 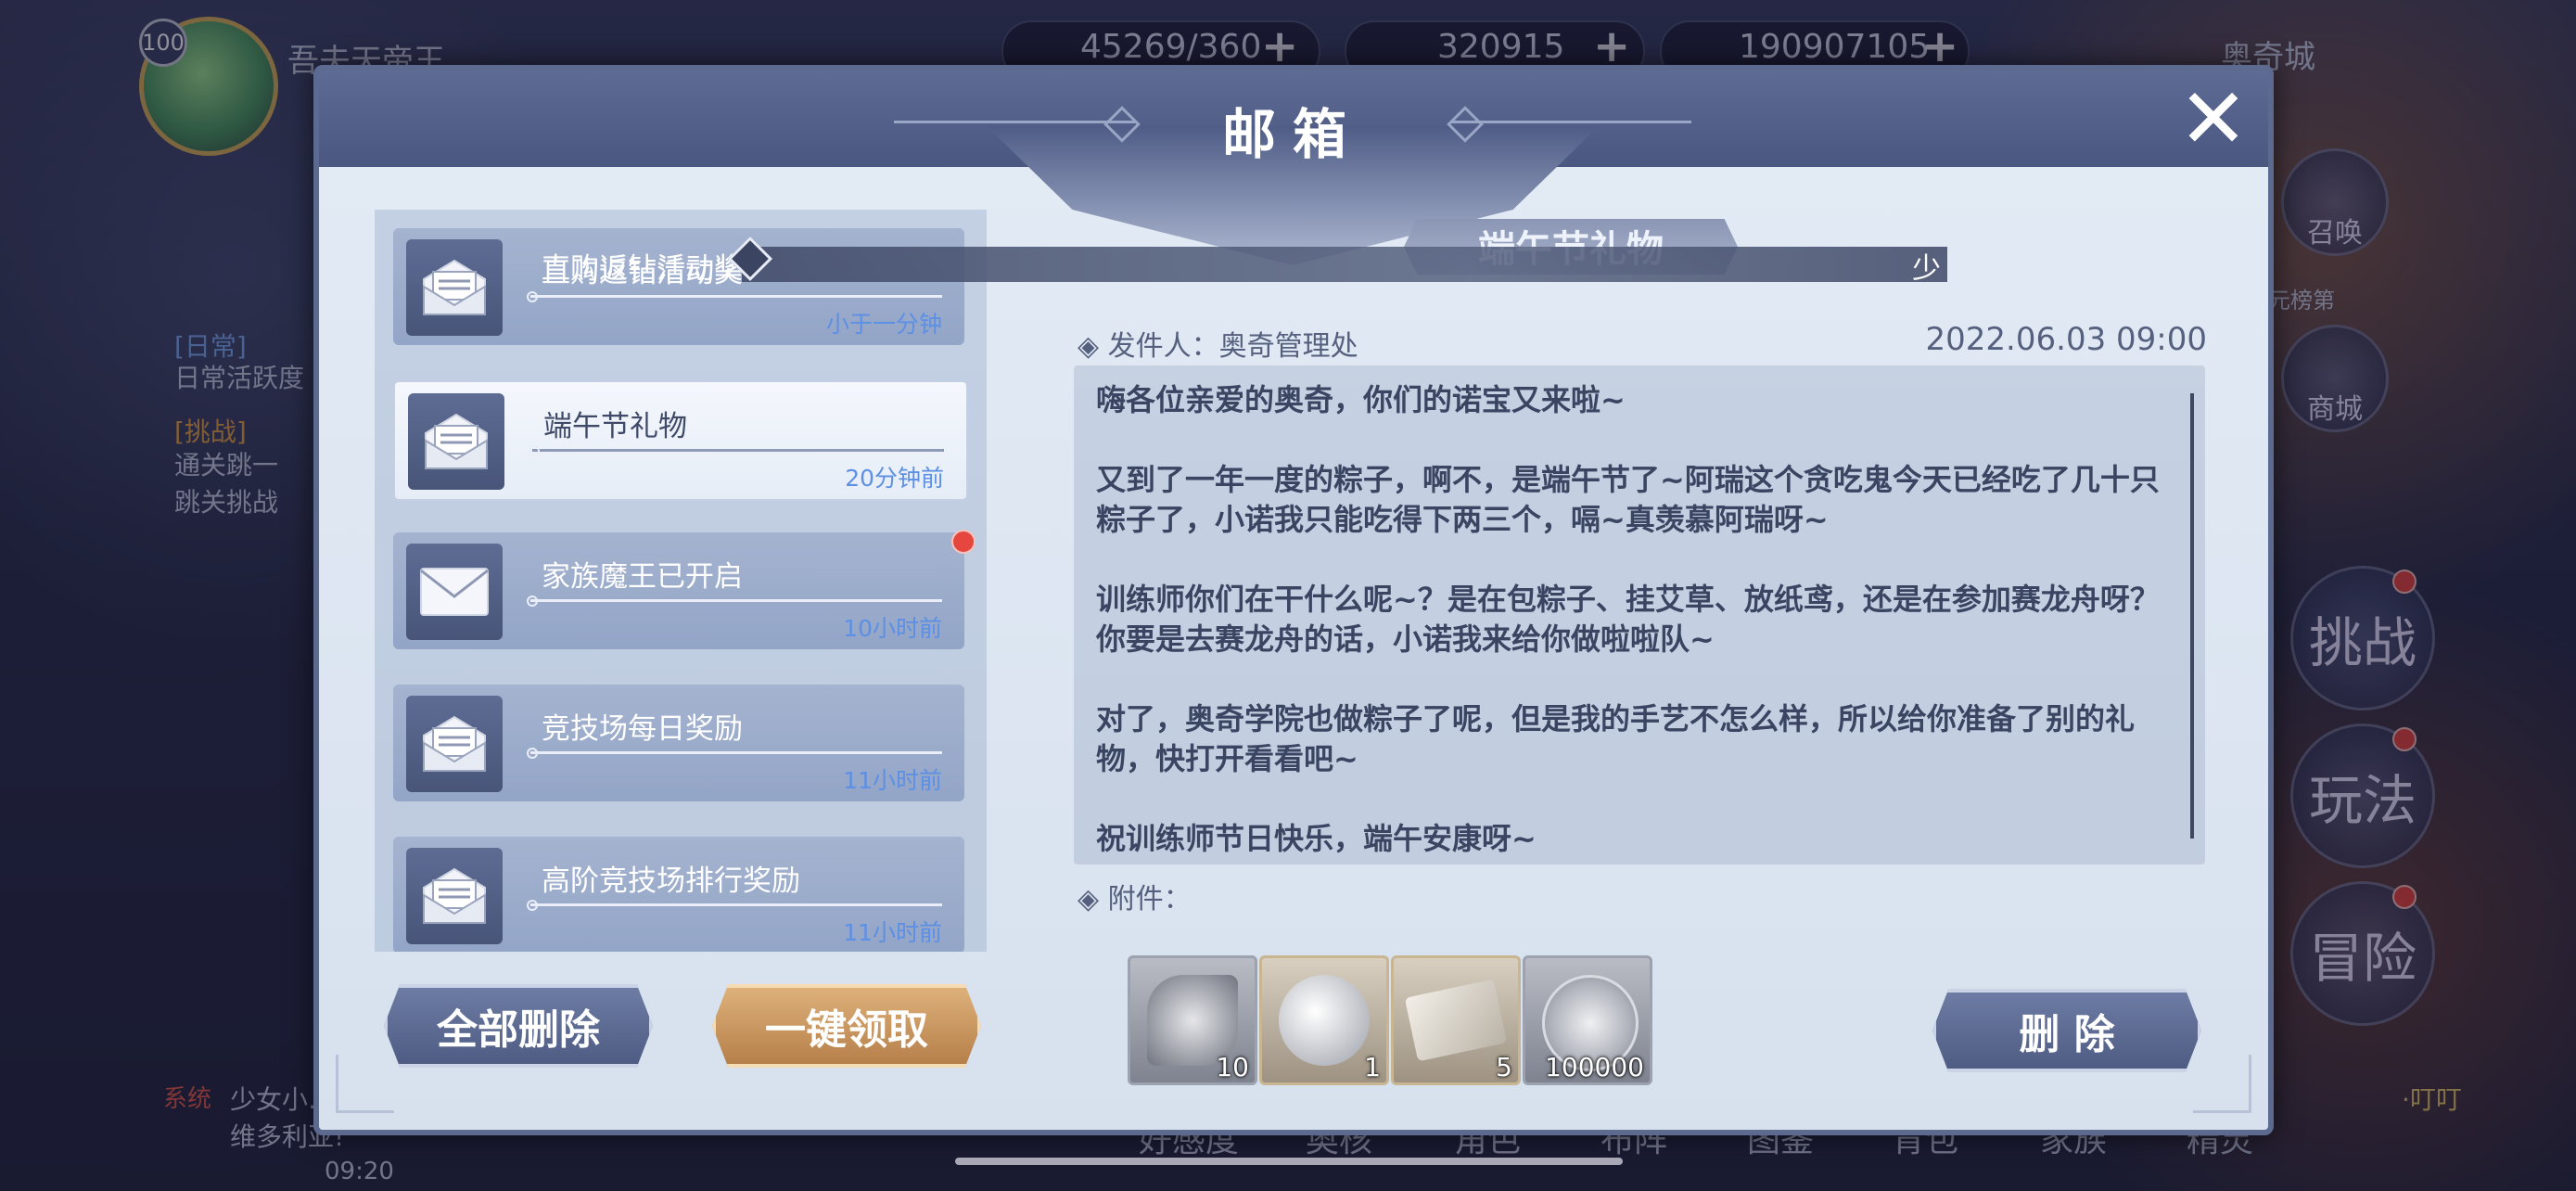 I want to click on spirit-pet-icon, so click(x=1324, y=1021).